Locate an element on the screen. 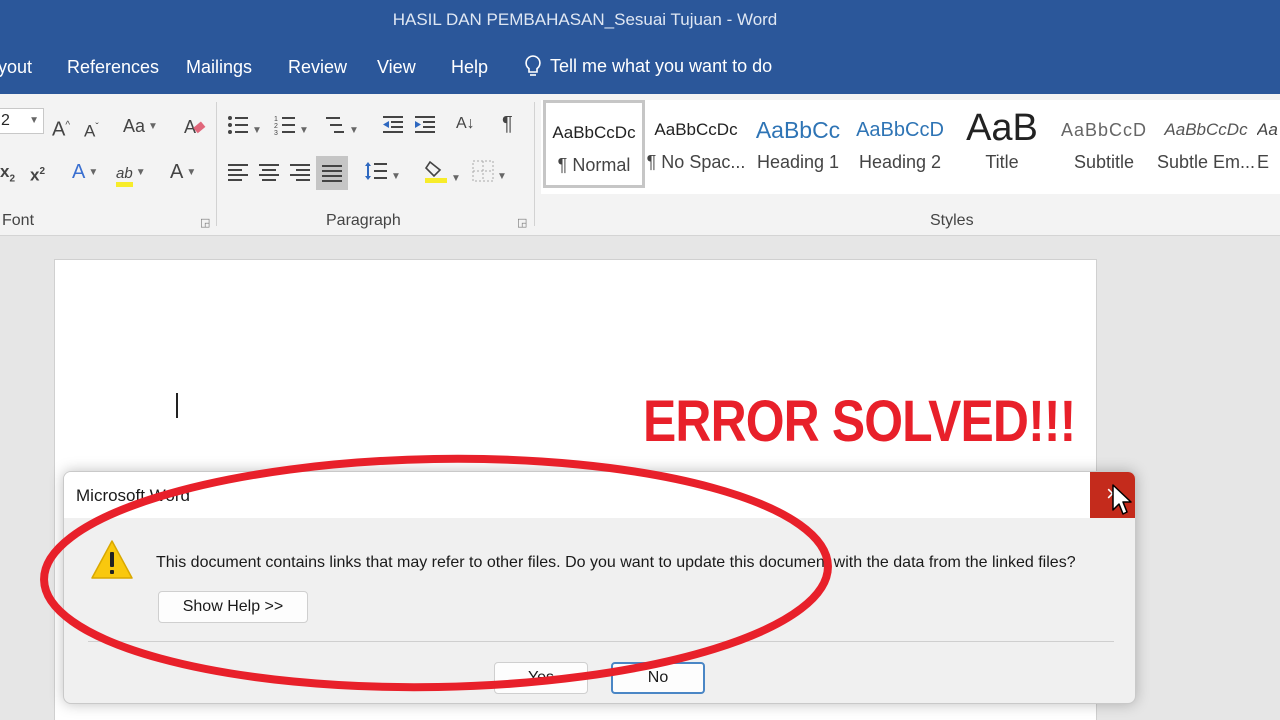 The height and width of the screenshot is (720, 1280). sort-icon: A↓ is located at coordinates (465, 125).